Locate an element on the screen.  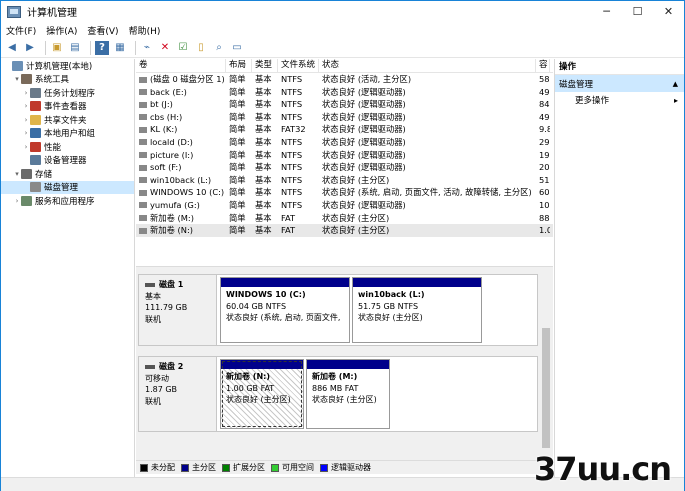
volume-row: picture (I:) 简单 基本 NTFS 状态良好 (逻辑驱动器) 19 is located at coordinates (344, 155).